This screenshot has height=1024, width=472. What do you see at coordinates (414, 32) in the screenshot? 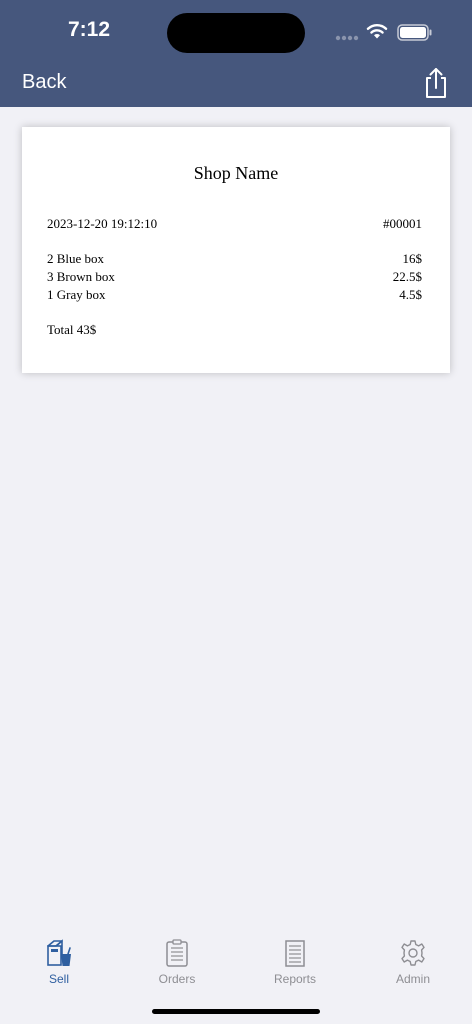
I see `battery-icon` at bounding box center [414, 32].